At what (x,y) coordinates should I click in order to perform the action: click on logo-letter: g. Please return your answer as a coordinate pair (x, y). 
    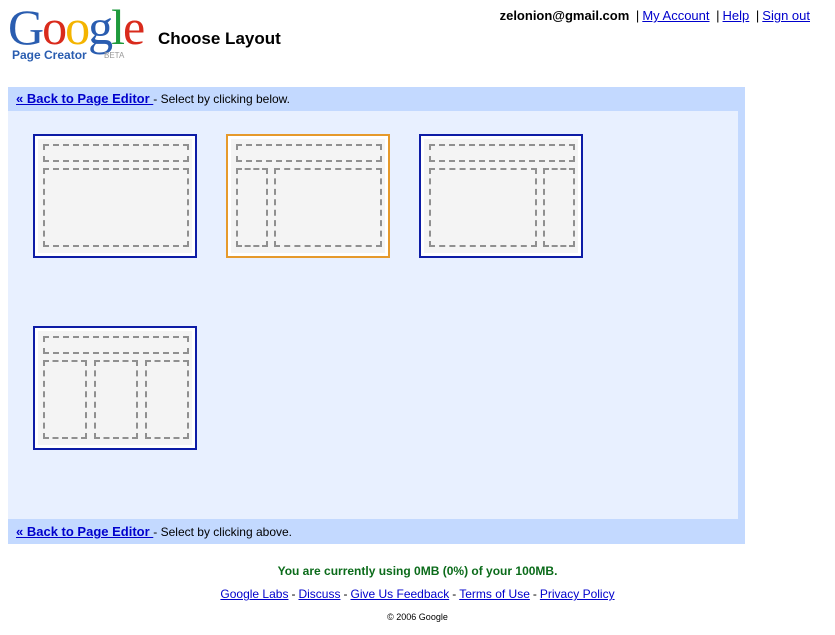
    Looking at the image, I should click on (100, 27).